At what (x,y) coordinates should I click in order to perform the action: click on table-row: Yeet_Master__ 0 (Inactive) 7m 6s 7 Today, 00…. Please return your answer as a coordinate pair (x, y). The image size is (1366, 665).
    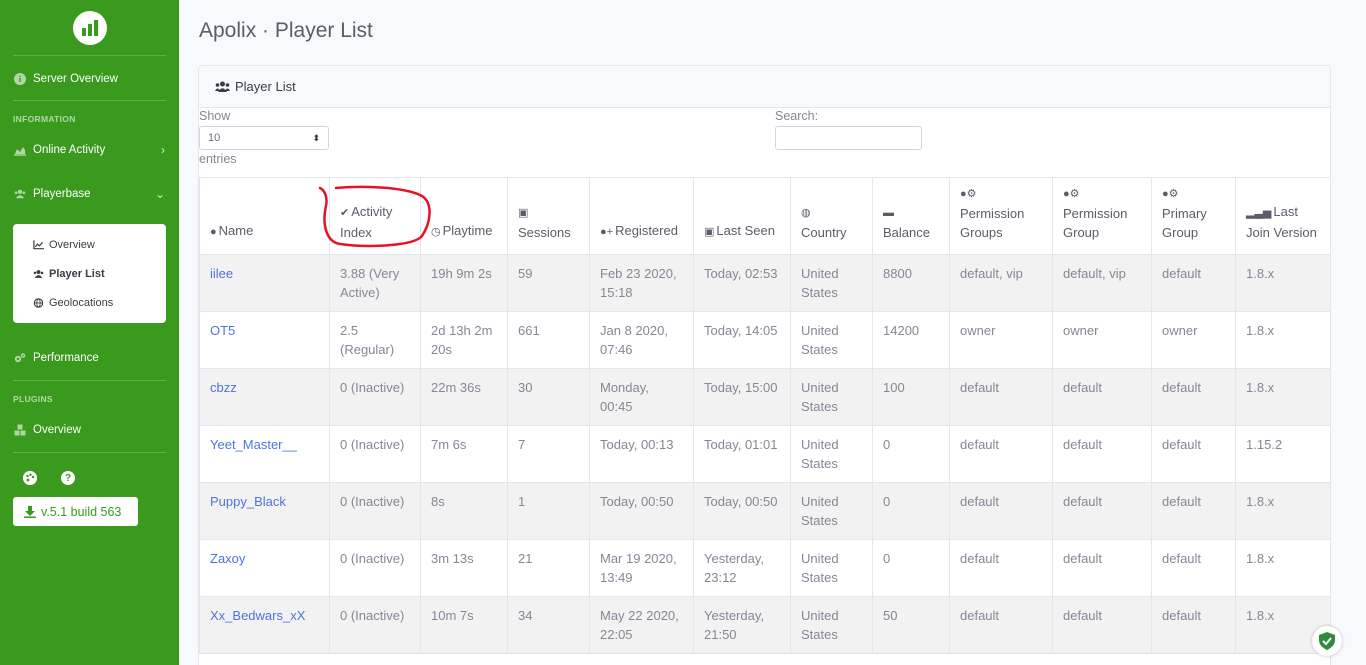
    Looking at the image, I should click on (764, 454).